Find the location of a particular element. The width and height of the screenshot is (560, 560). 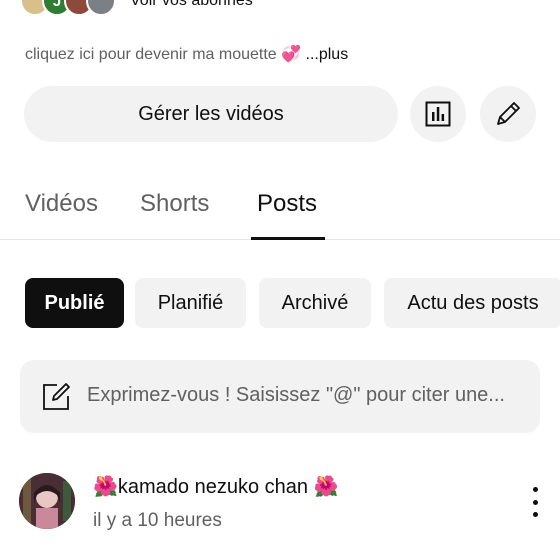

avatar-image is located at coordinates (47, 501).